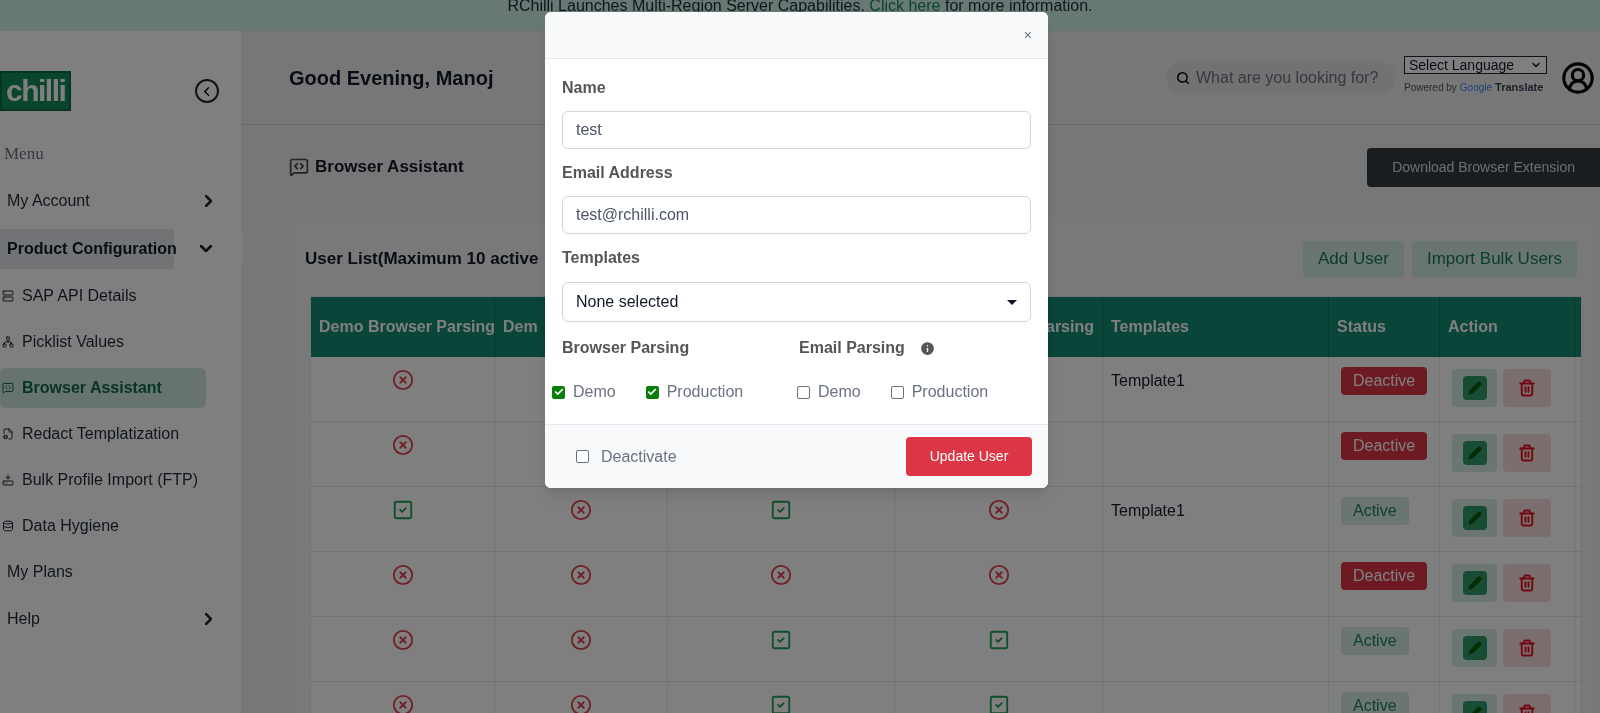 This screenshot has height=713, width=1600. What do you see at coordinates (796, 302) in the screenshot?
I see `templates-select: None selected` at bounding box center [796, 302].